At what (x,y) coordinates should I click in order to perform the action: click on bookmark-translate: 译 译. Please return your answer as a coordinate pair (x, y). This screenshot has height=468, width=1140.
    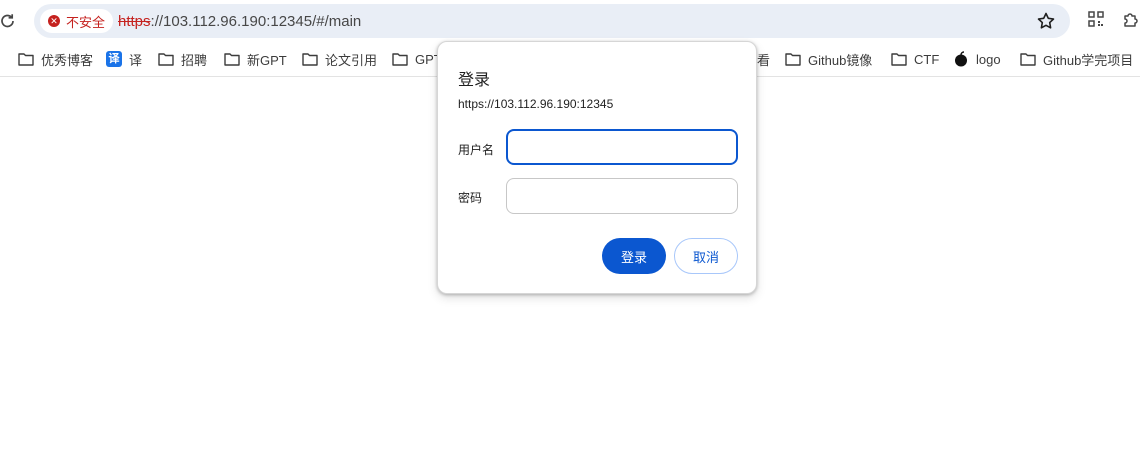
    Looking at the image, I should click on (124, 59).